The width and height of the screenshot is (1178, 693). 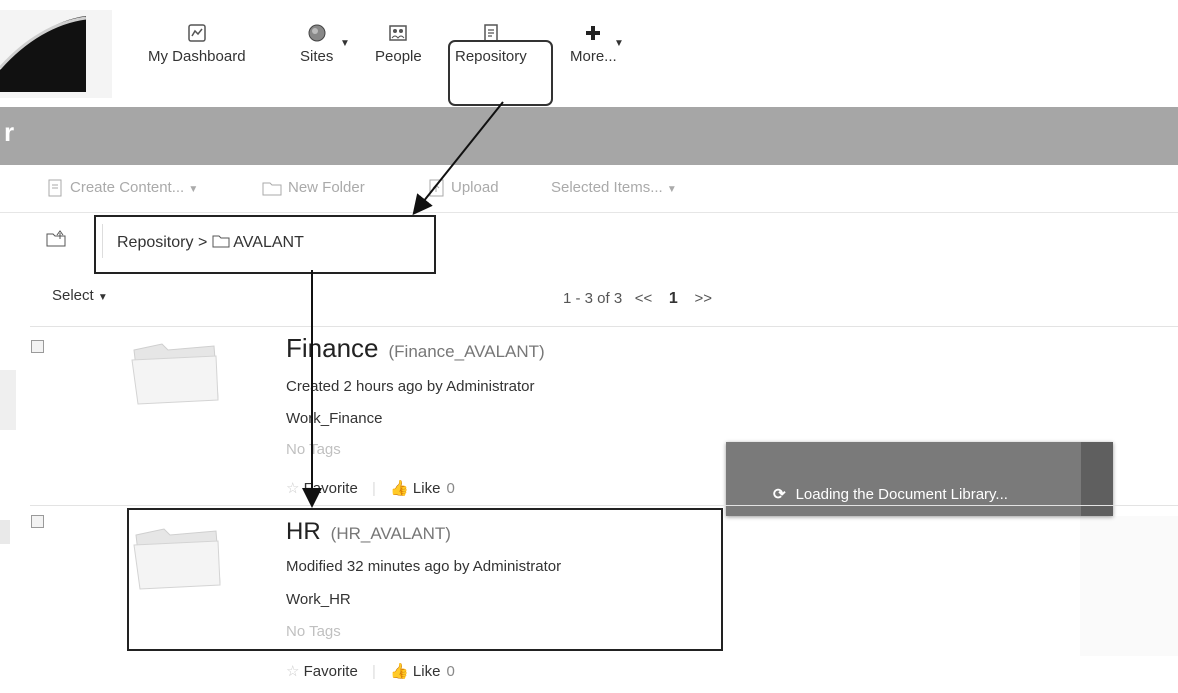 What do you see at coordinates (403, 304) in the screenshot?
I see `annotation-arrows` at bounding box center [403, 304].